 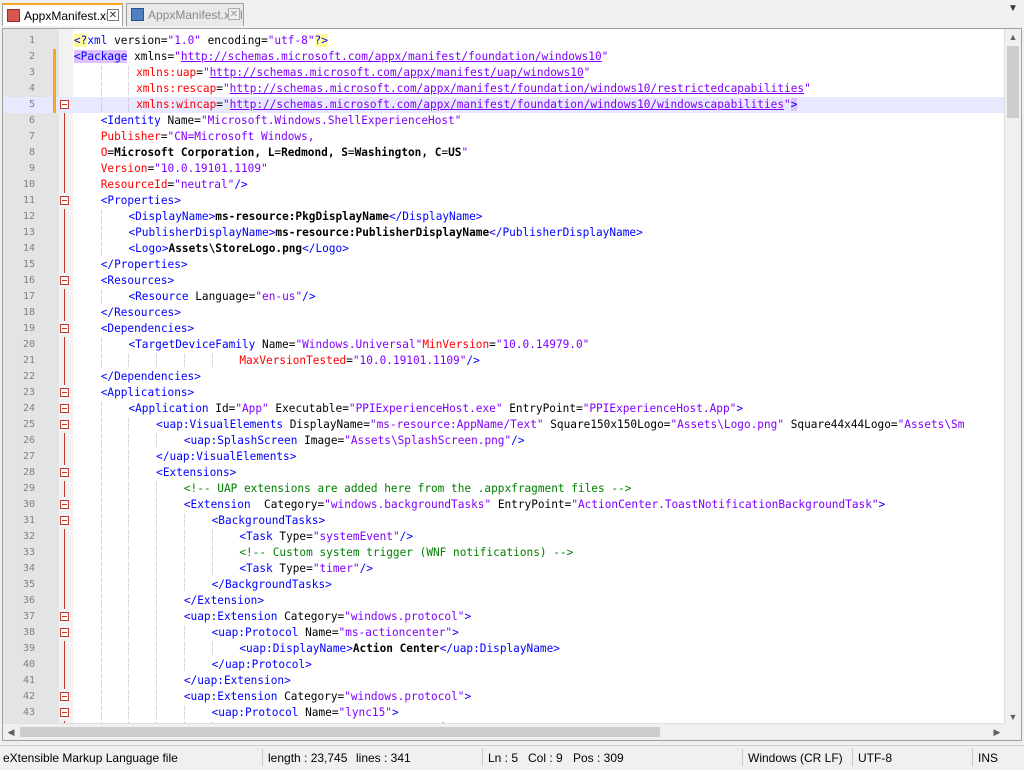 What do you see at coordinates (266, 633) in the screenshot?
I see `code-text: <uap:Protocol Name="ms-actioncenter">` at bounding box center [266, 633].